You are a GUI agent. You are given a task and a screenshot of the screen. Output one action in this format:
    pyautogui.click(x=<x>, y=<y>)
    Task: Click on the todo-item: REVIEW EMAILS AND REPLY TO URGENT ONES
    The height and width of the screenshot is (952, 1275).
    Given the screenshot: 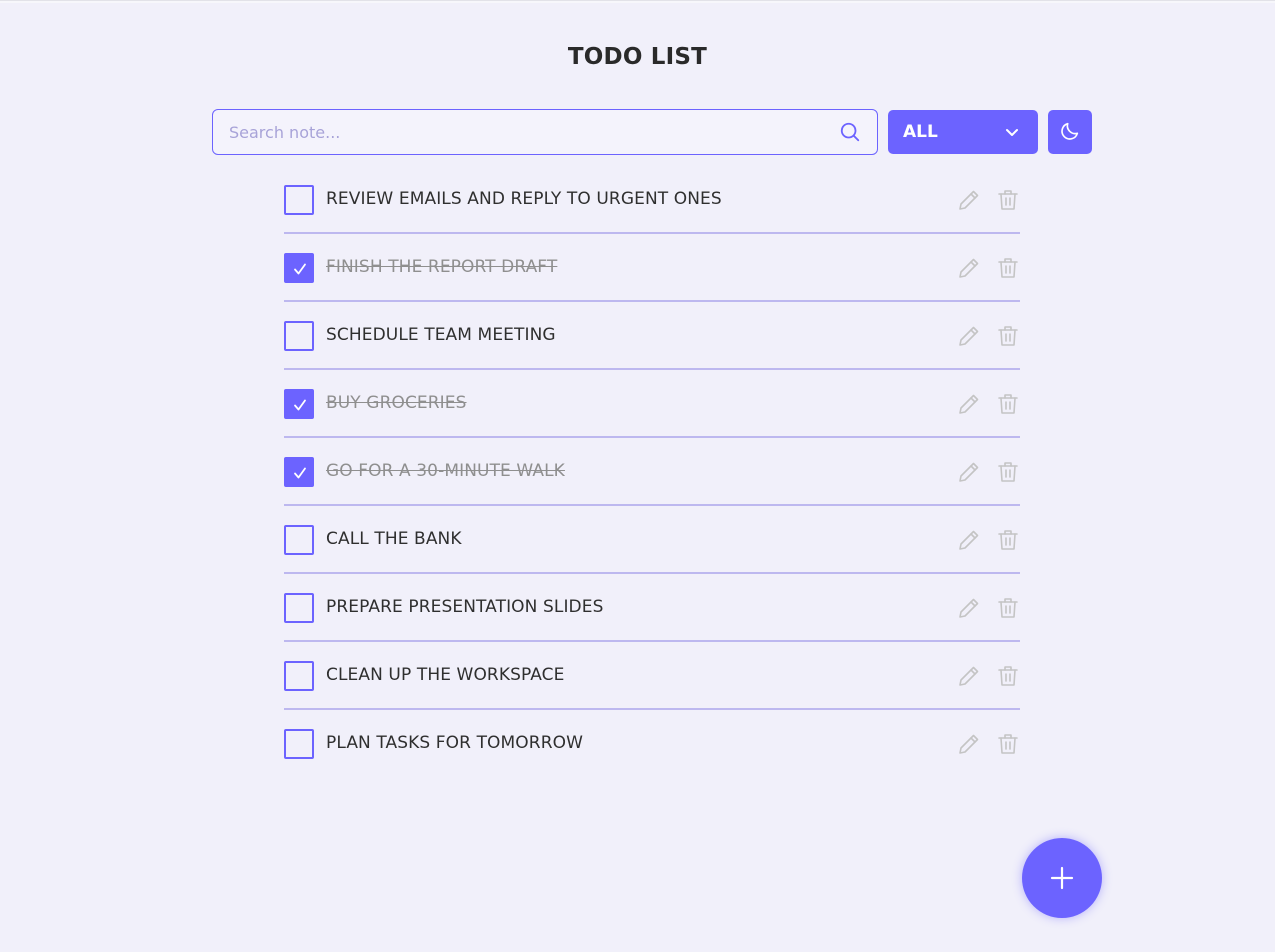 What is the action you would take?
    pyautogui.click(x=652, y=200)
    